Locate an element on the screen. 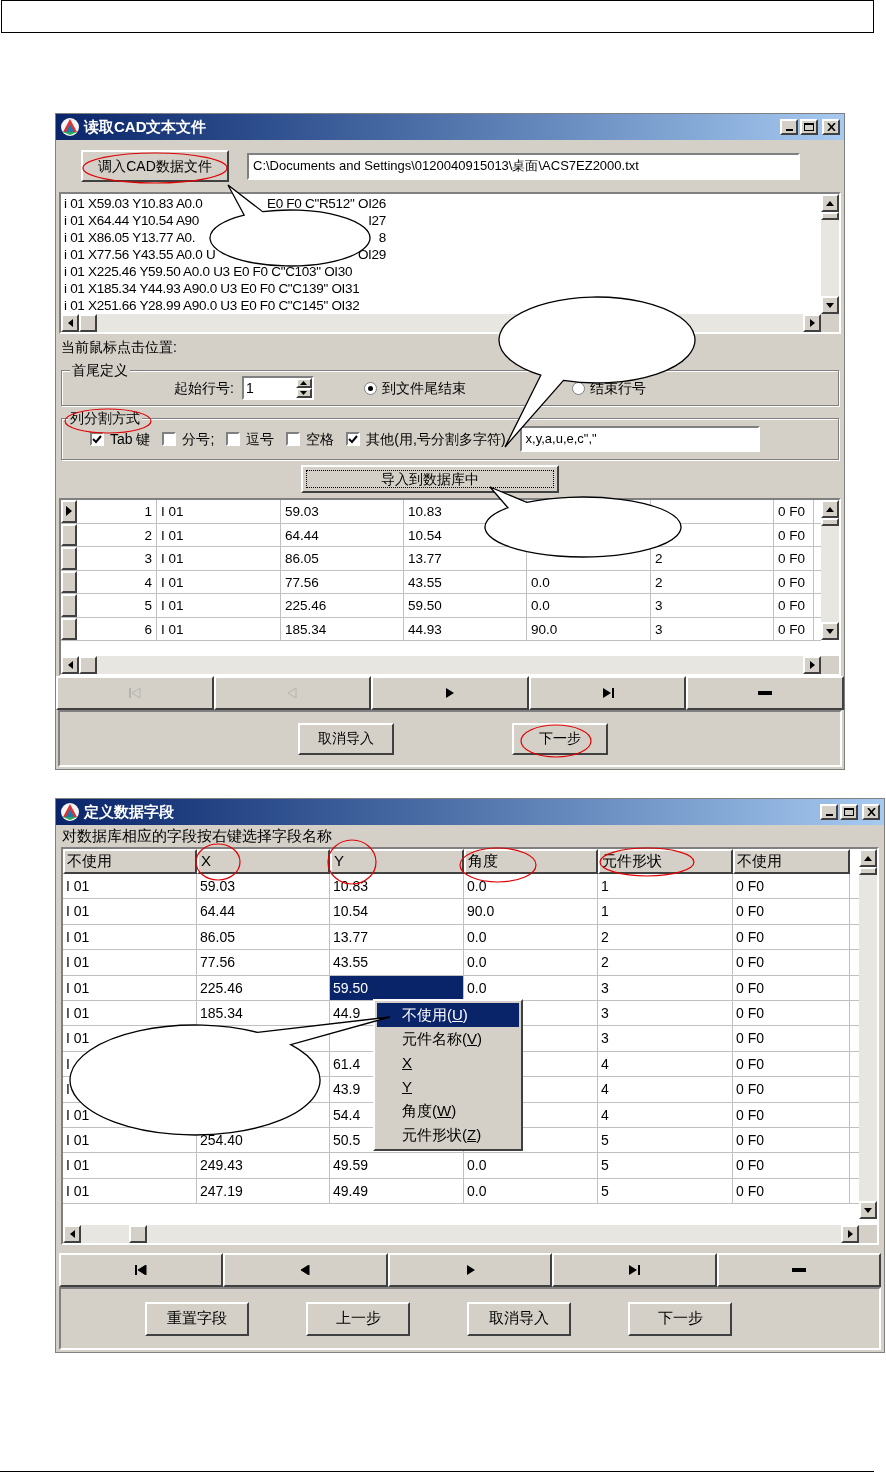 Image resolution: width=886 pixels, height=1474 pixels. dialog-button: 上一步 is located at coordinates (358, 1318).